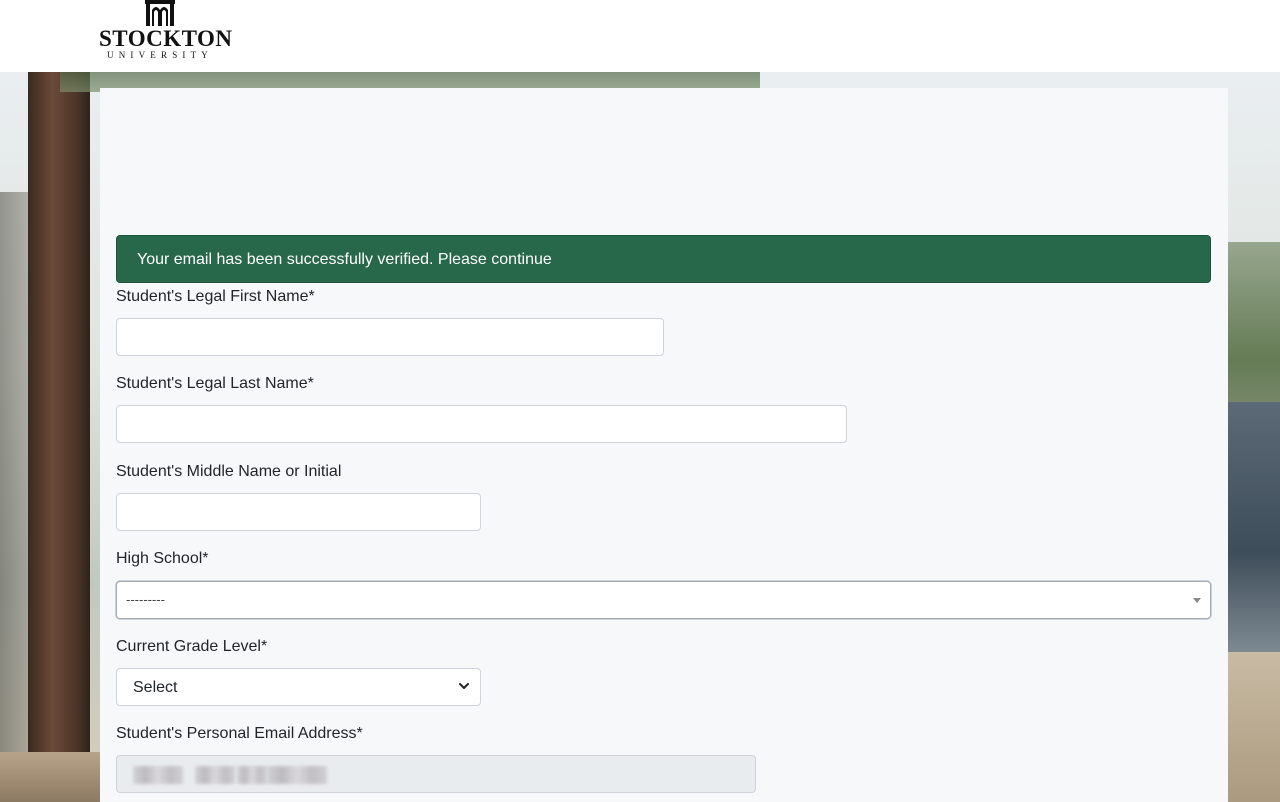 The height and width of the screenshot is (802, 1280). What do you see at coordinates (160, 55) in the screenshot?
I see `logo-subtitle: UNIVERSITY` at bounding box center [160, 55].